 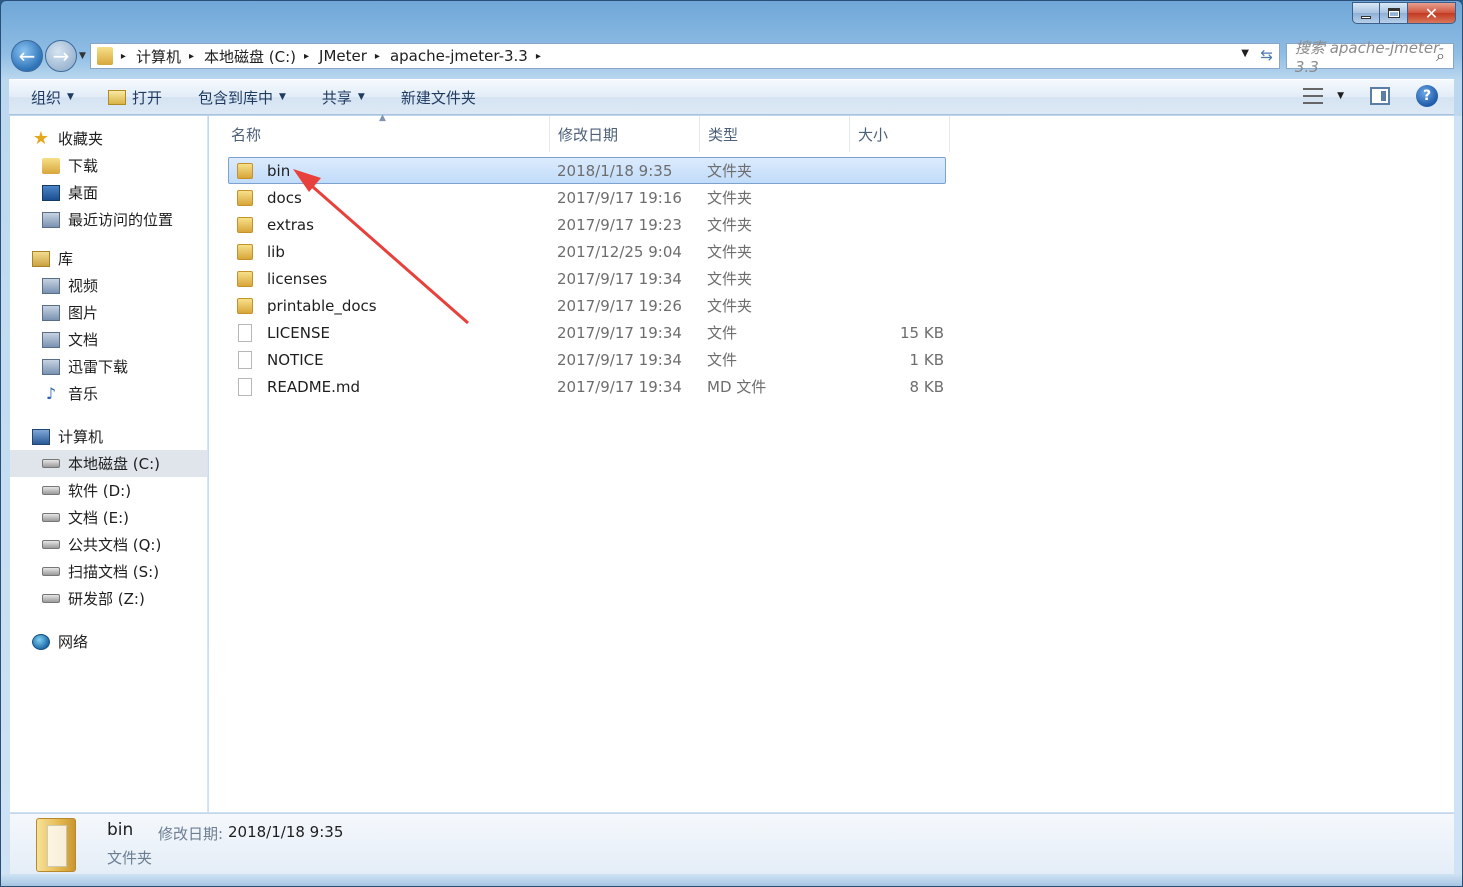 I want to click on file-size: 8 KB, so click(x=926, y=386).